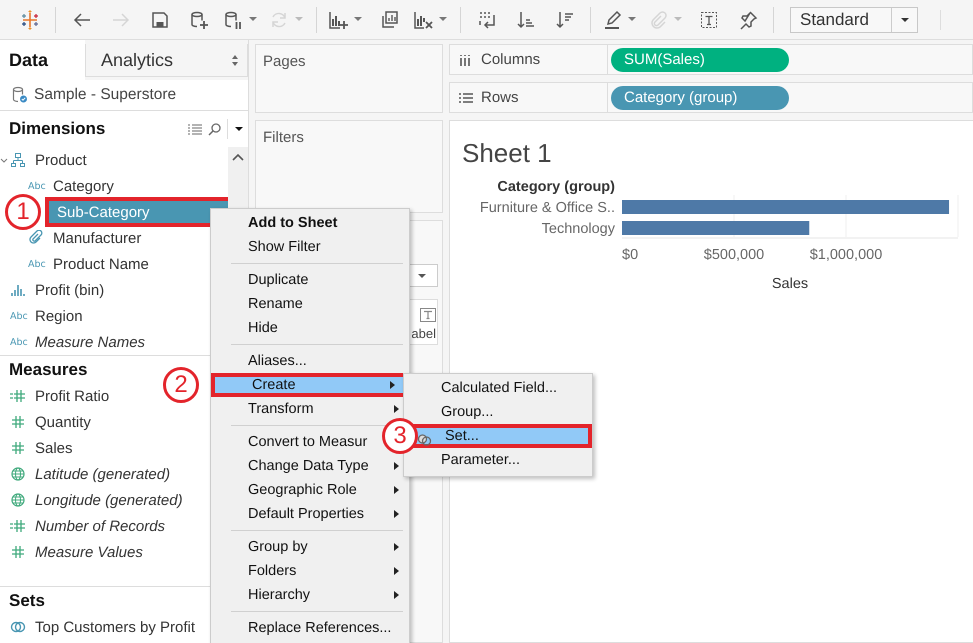 The width and height of the screenshot is (973, 643). I want to click on axis-title: Sales, so click(790, 284).